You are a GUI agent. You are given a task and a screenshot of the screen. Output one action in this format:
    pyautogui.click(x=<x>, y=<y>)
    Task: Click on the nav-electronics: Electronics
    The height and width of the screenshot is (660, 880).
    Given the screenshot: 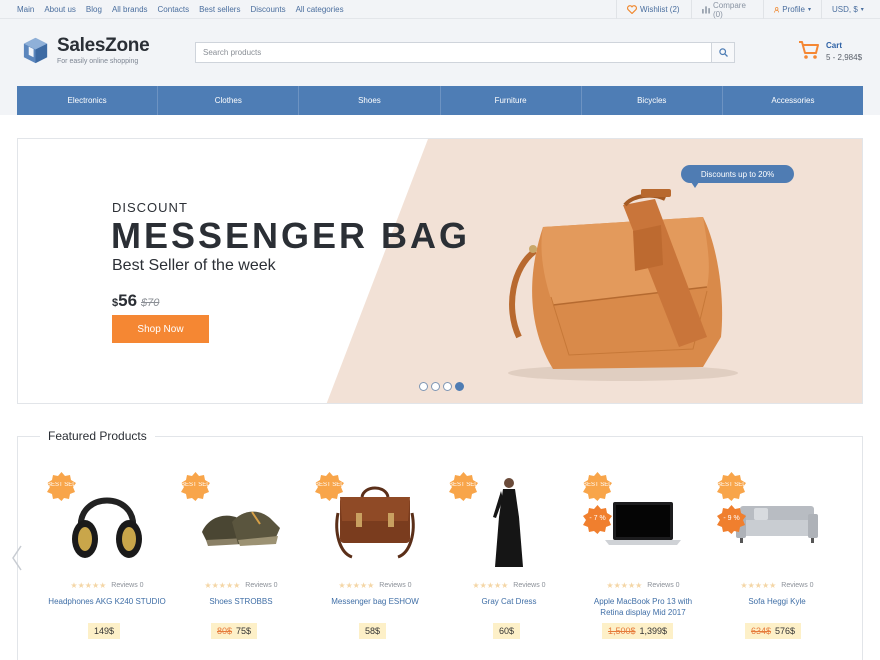 What is the action you would take?
    pyautogui.click(x=88, y=100)
    